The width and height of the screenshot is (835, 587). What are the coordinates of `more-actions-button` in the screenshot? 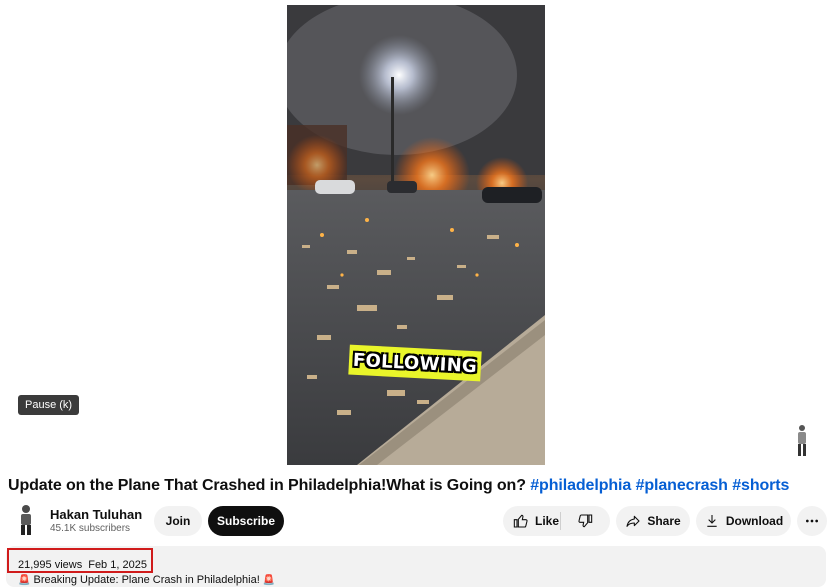 It's located at (812, 521).